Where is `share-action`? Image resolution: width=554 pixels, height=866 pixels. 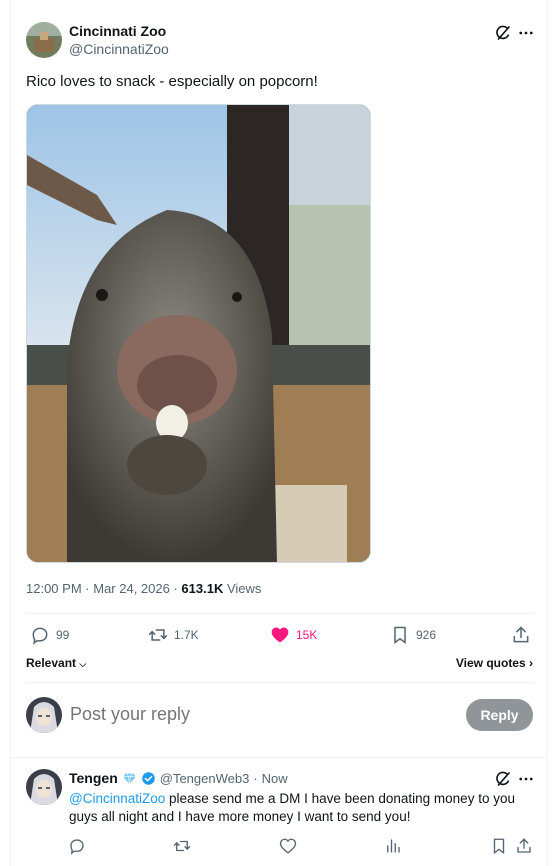
share-action is located at coordinates (521, 635).